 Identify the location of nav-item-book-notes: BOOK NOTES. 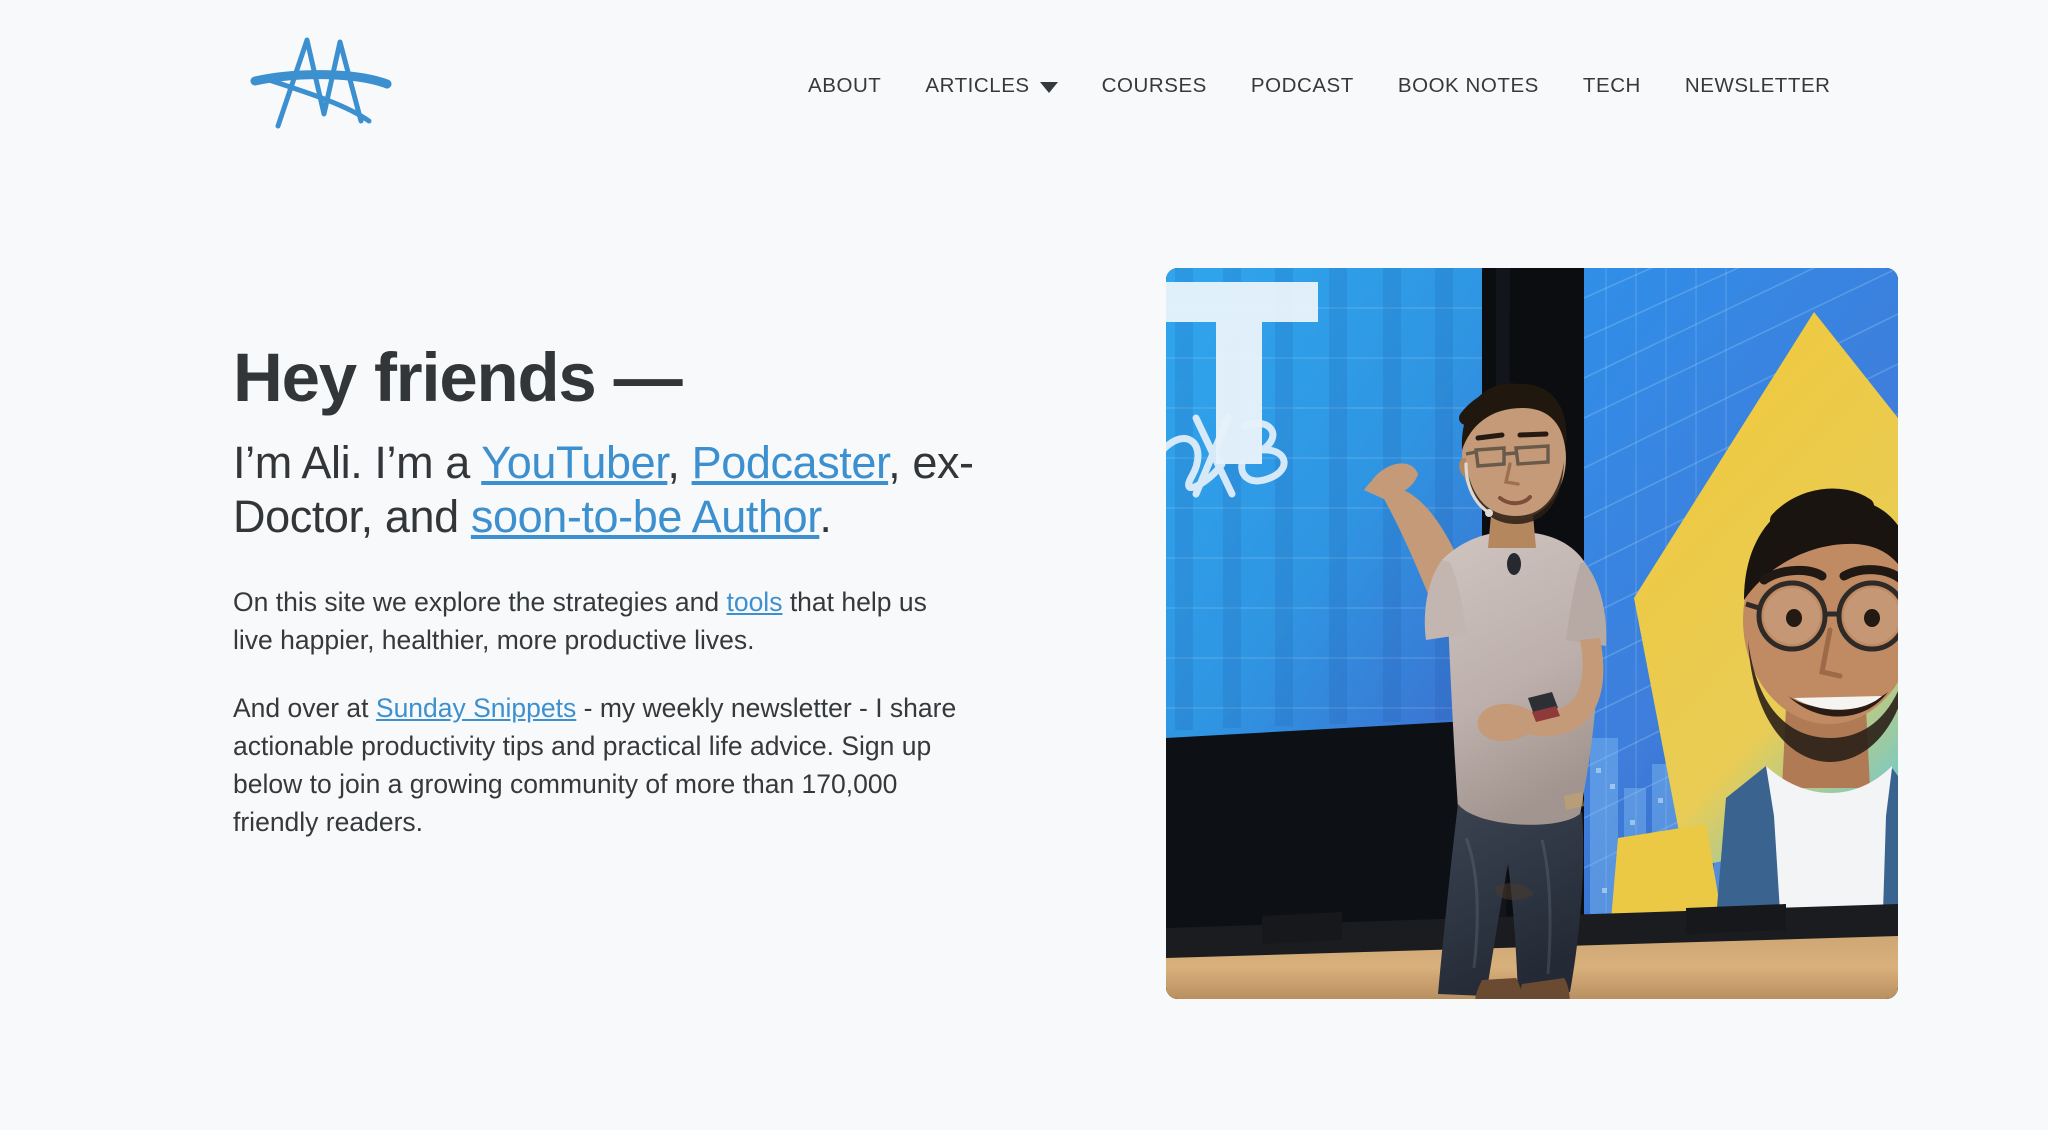
(1468, 85).